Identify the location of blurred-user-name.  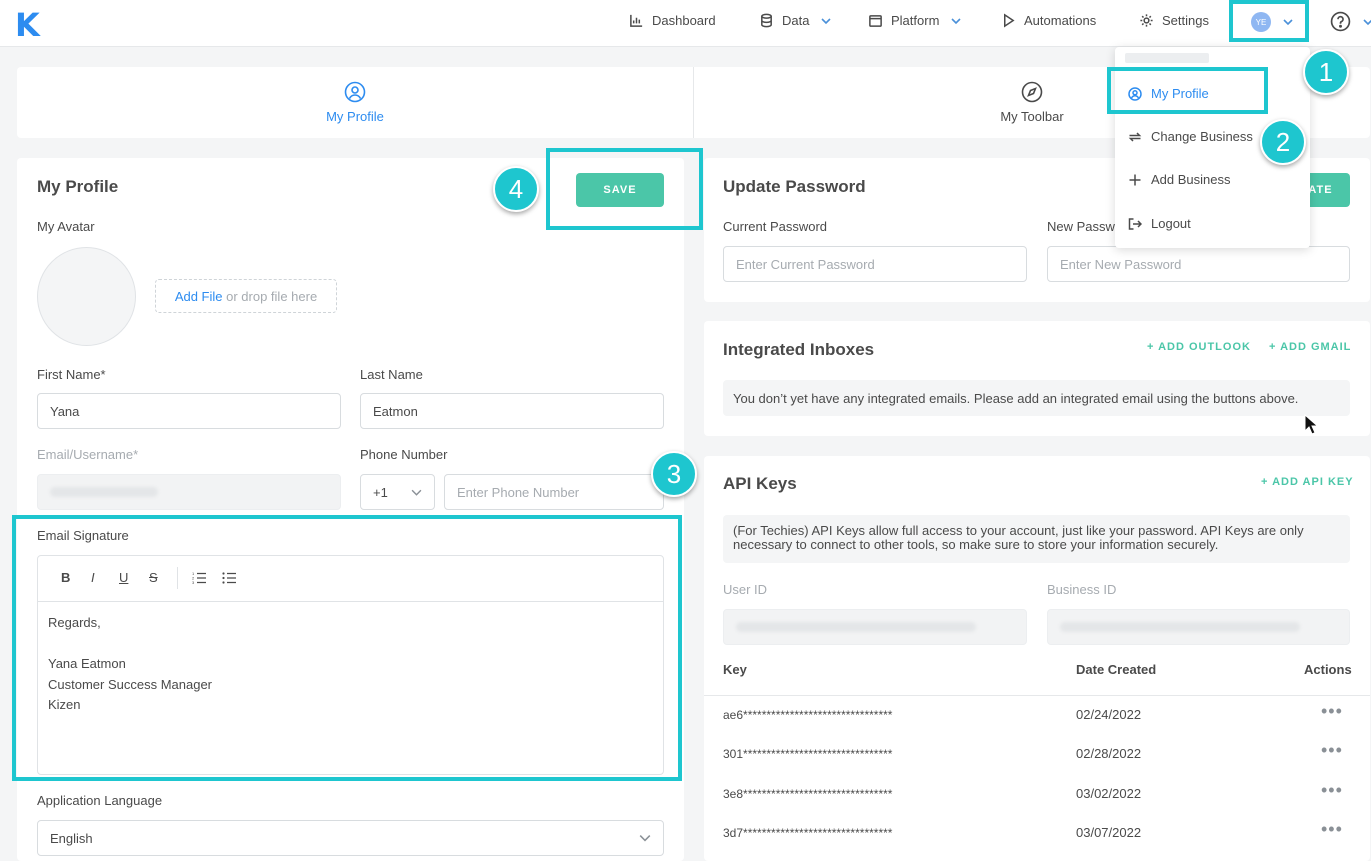
(1167, 58).